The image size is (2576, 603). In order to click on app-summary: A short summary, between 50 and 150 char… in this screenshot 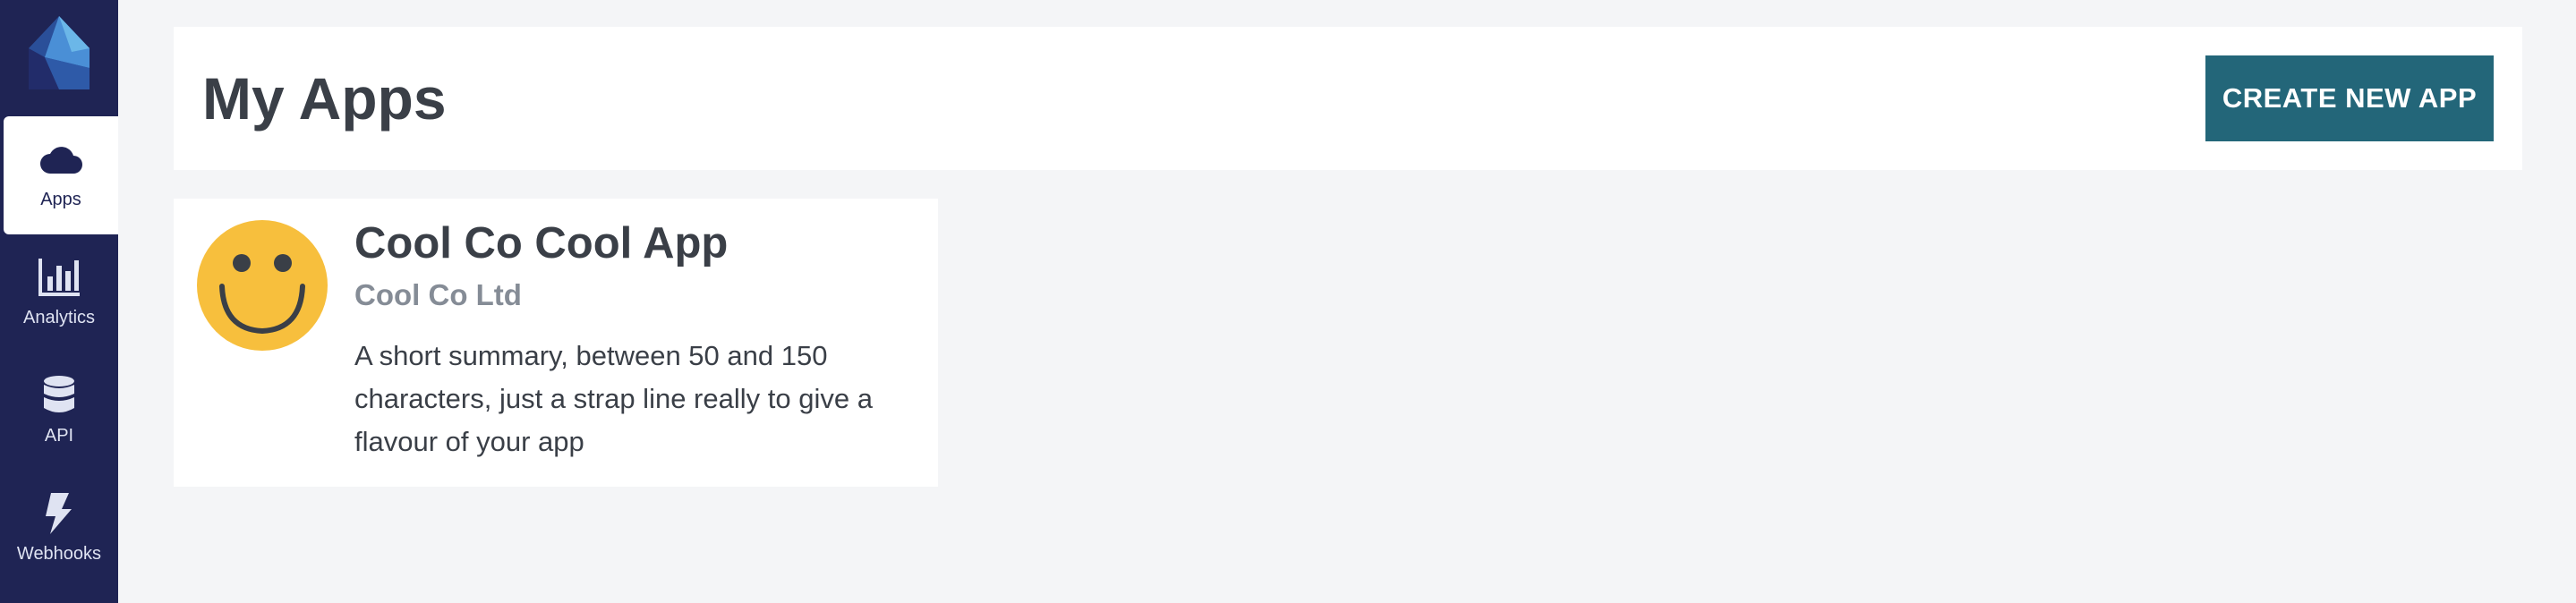, I will do `click(613, 398)`.